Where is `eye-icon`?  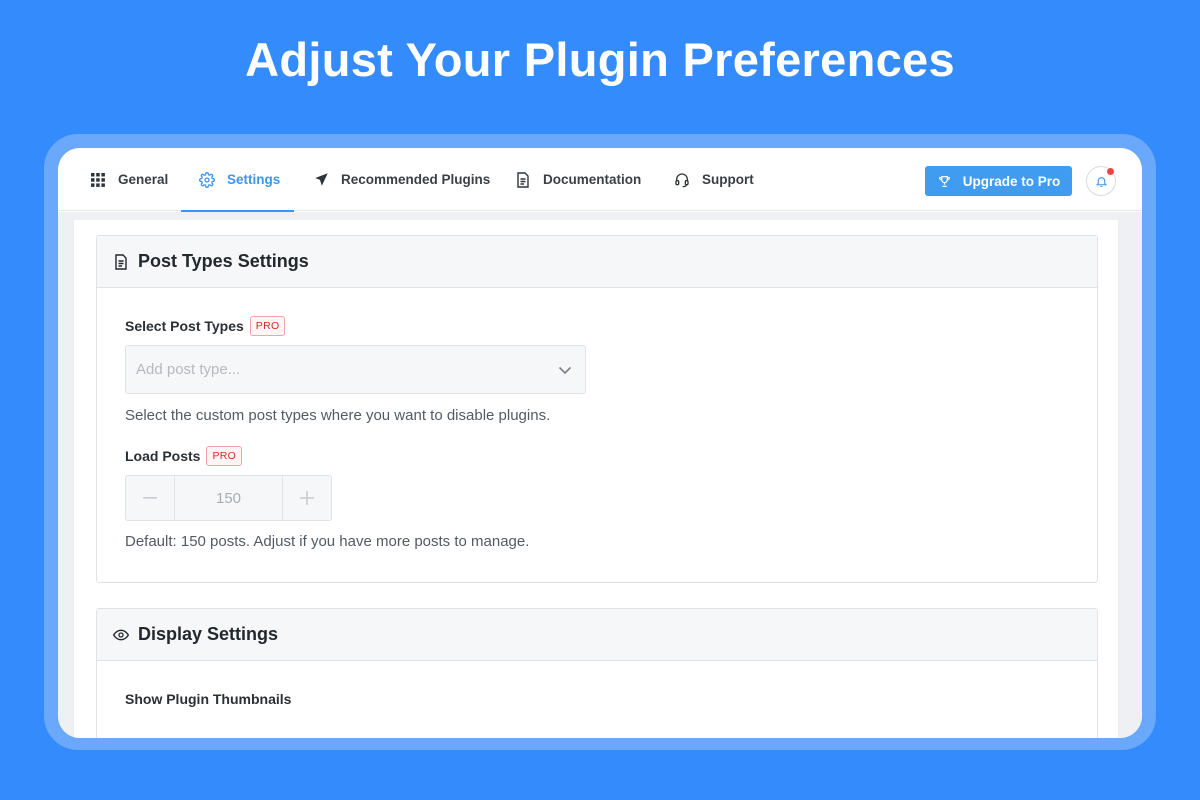
eye-icon is located at coordinates (121, 635).